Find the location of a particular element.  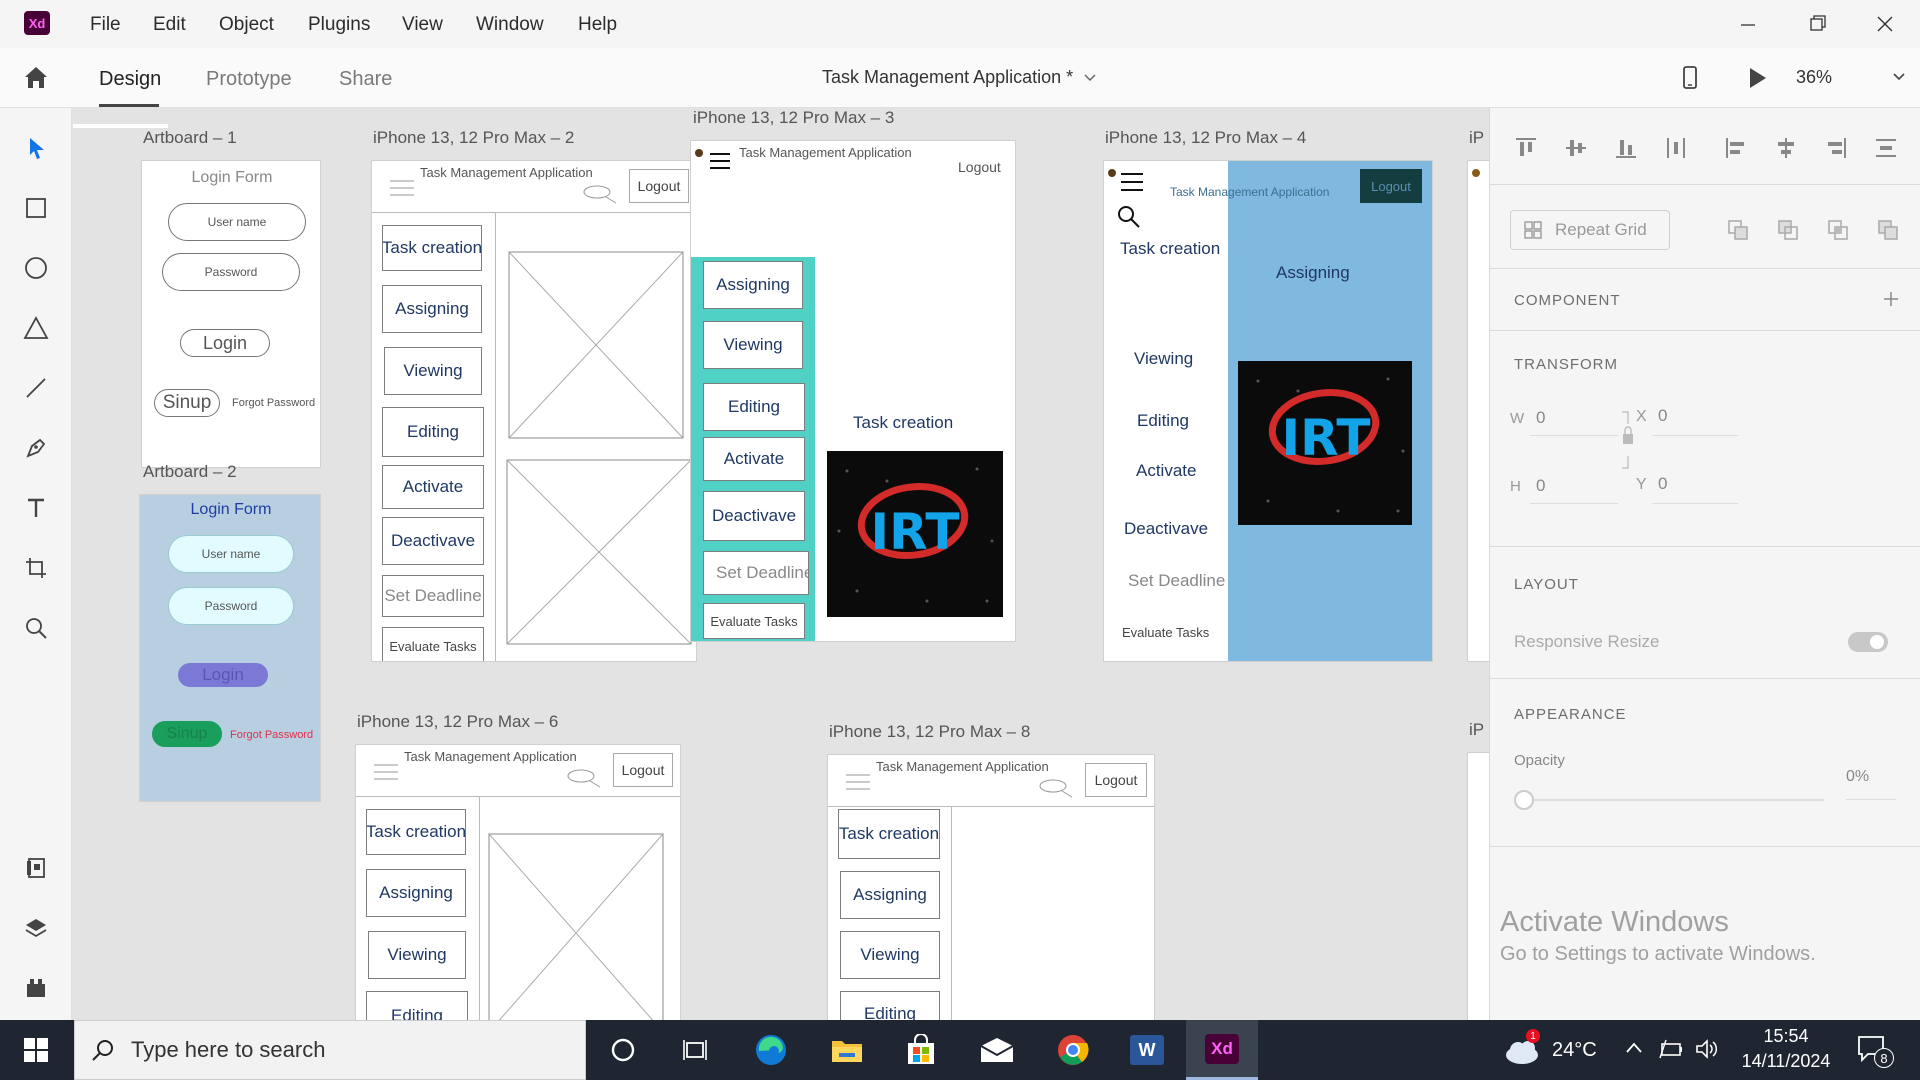

distribute-vertical-icon is located at coordinates (1676, 148).